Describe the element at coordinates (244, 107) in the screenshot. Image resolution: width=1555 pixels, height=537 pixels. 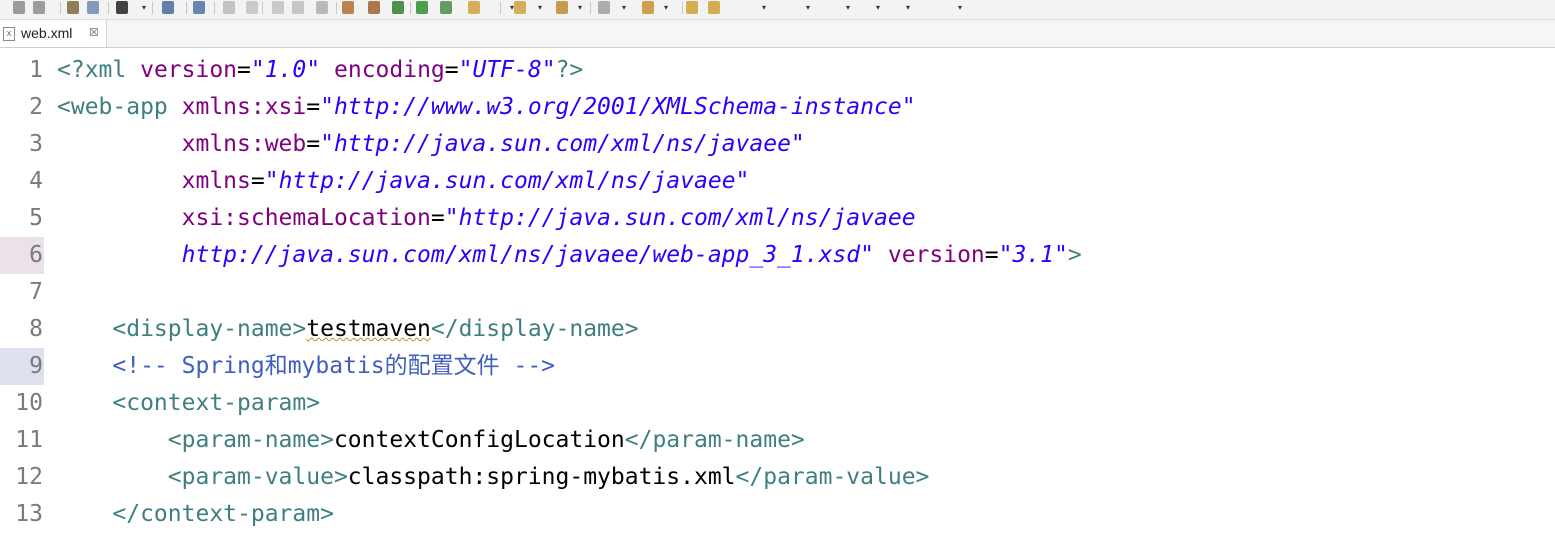
I see `xml-attribute: xmlns:xsi` at that location.